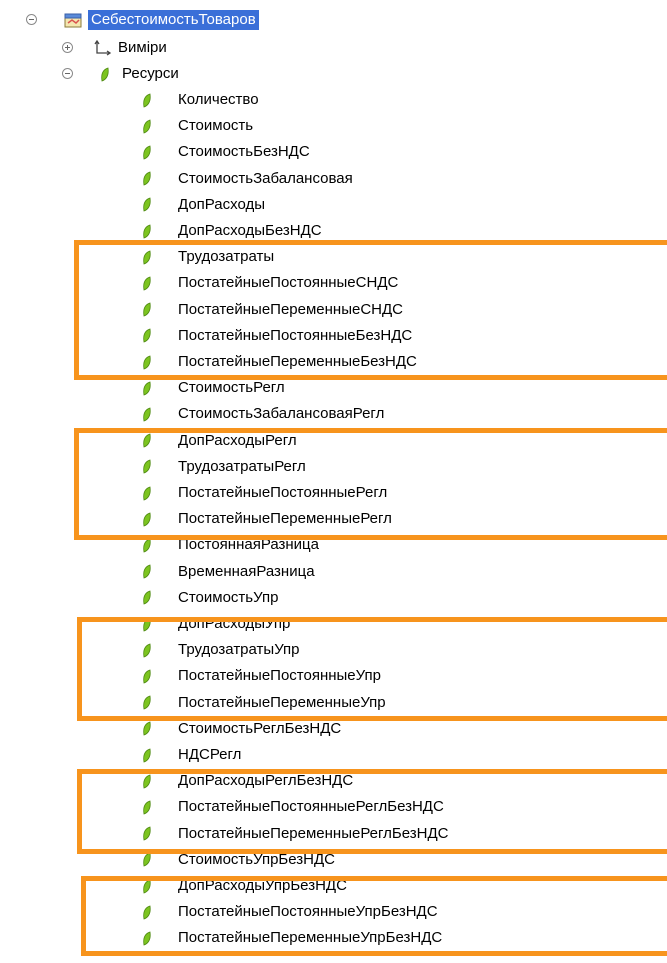 This screenshot has width=667, height=963. Describe the element at coordinates (246, 571) in the screenshot. I see `resource-item-label: ВременнаяРазница` at that location.